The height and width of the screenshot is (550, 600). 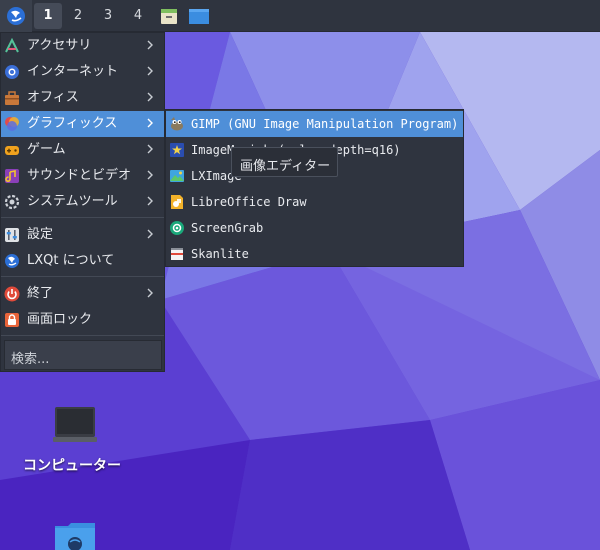 I want to click on menu-item-label: オフィス, so click(x=53, y=97).